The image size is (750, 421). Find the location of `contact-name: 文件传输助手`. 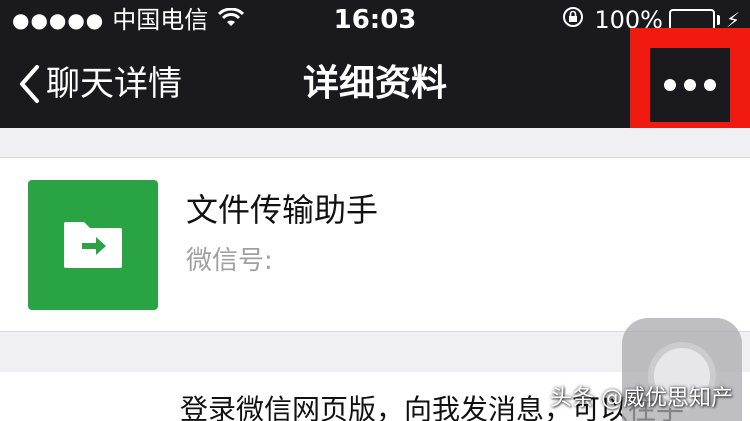

contact-name: 文件传输助手 is located at coordinates (282, 210).